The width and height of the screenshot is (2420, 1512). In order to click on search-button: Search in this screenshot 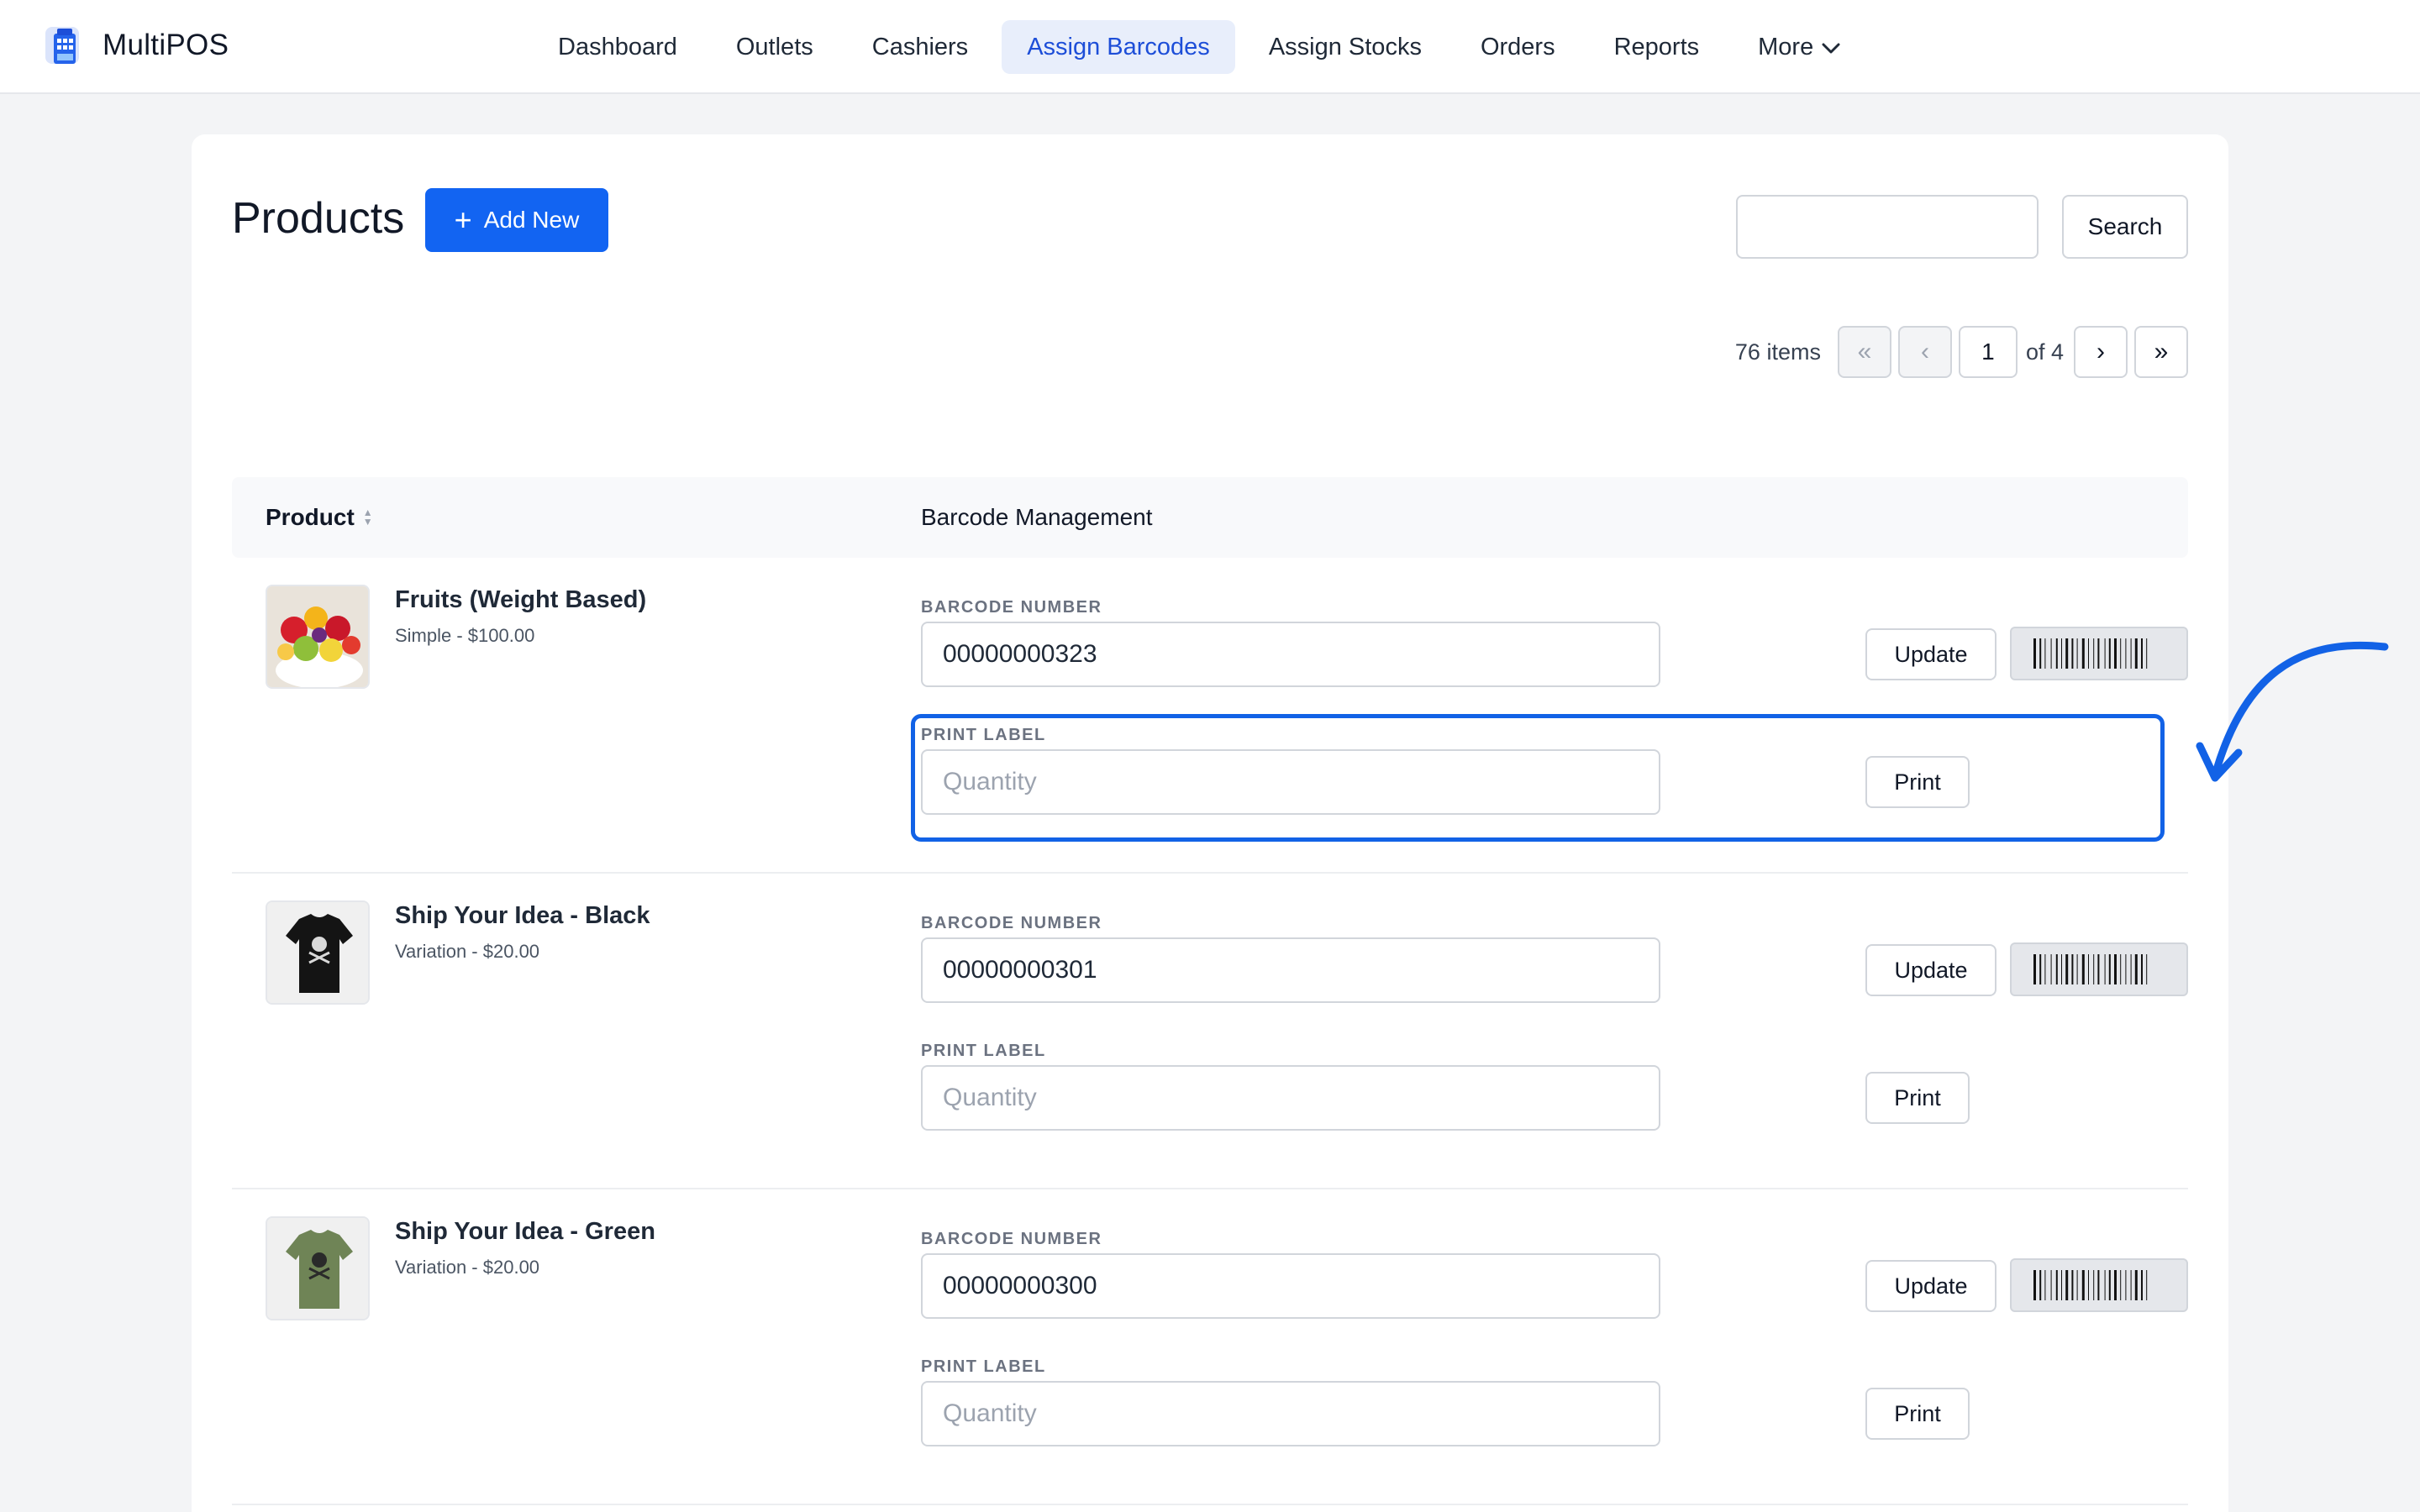, I will do `click(2125, 227)`.